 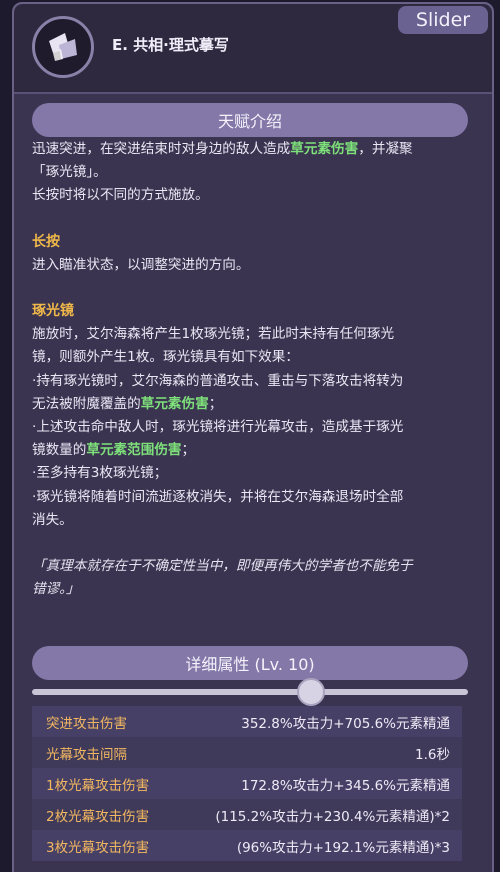 What do you see at coordinates (46, 241) in the screenshot?
I see `hold-heading: 长按` at bounding box center [46, 241].